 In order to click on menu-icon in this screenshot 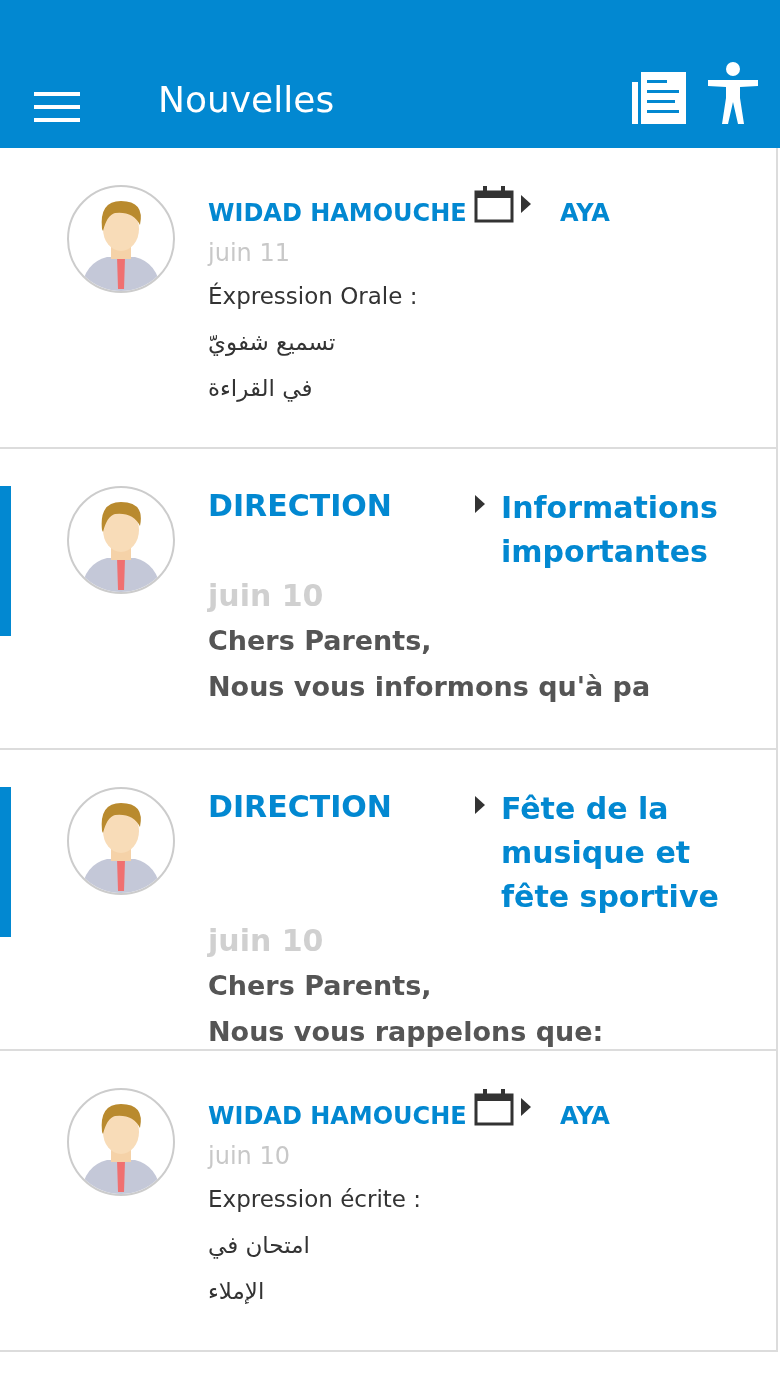, I will do `click(57, 107)`.